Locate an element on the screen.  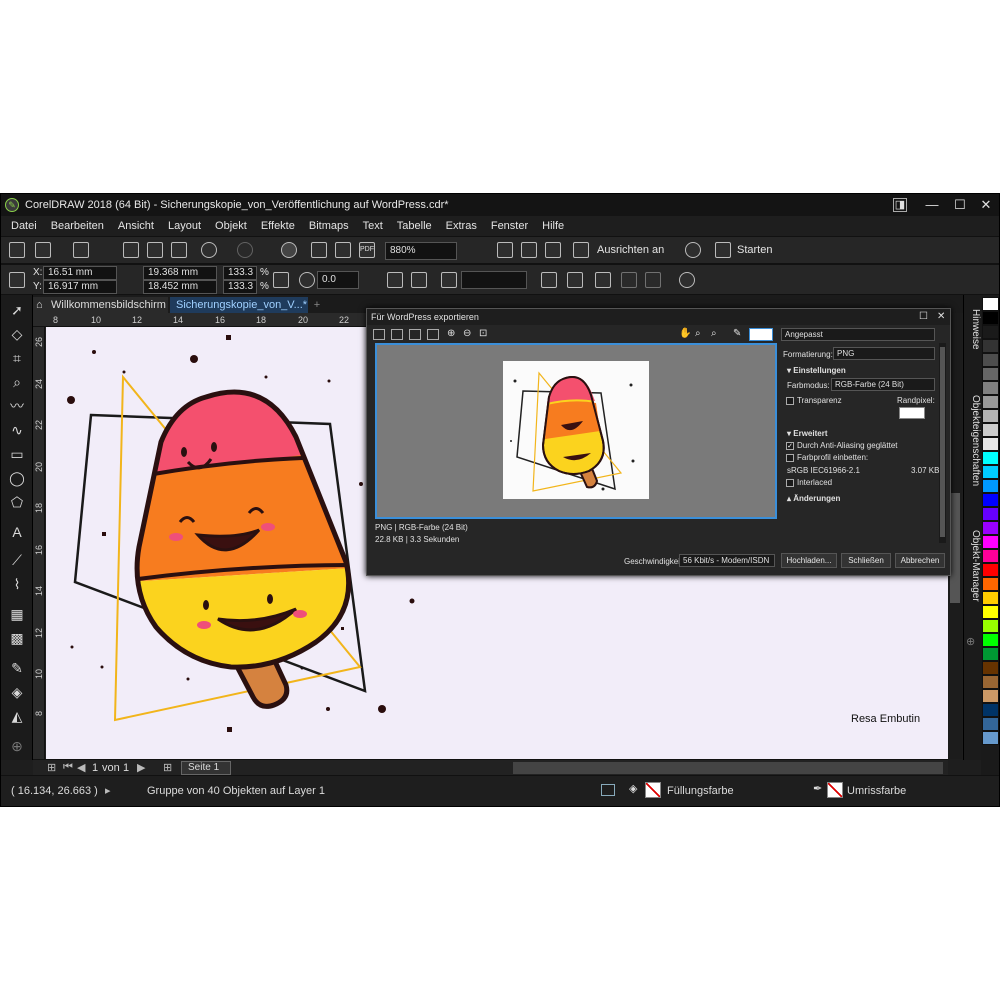
format-dropdown: PNG is located at coordinates (884, 353).